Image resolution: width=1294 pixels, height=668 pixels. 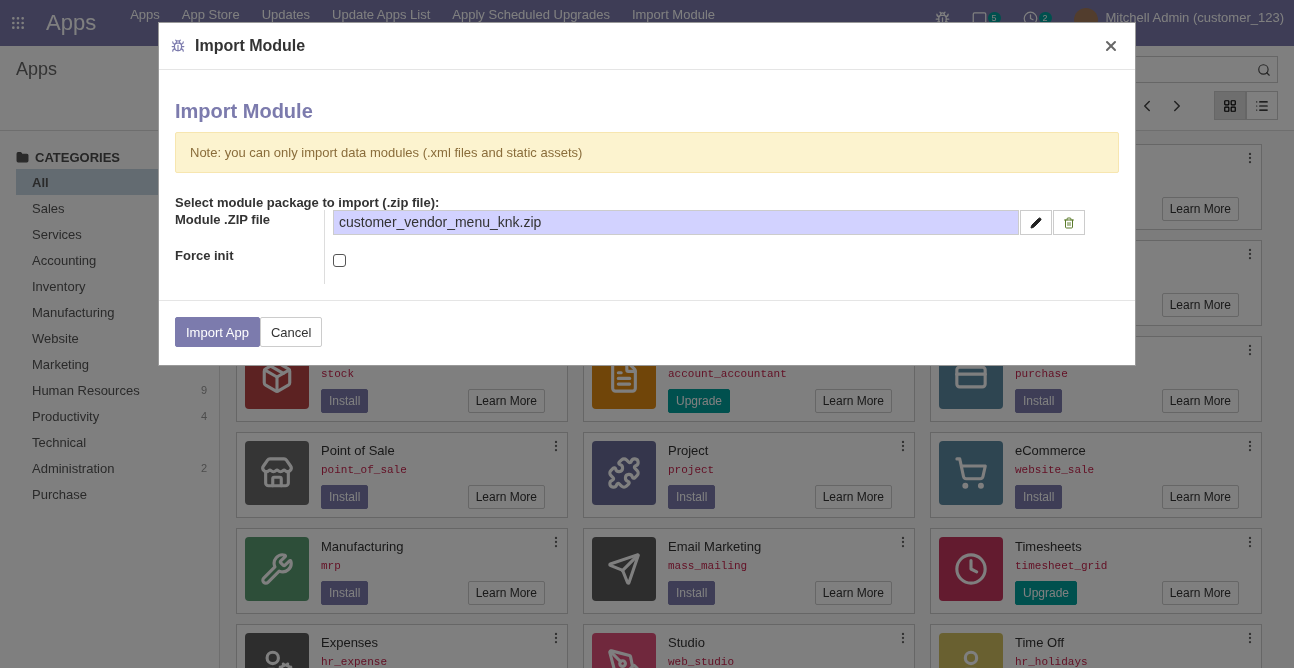 I want to click on menu-link: Import Module, so click(x=673, y=14).